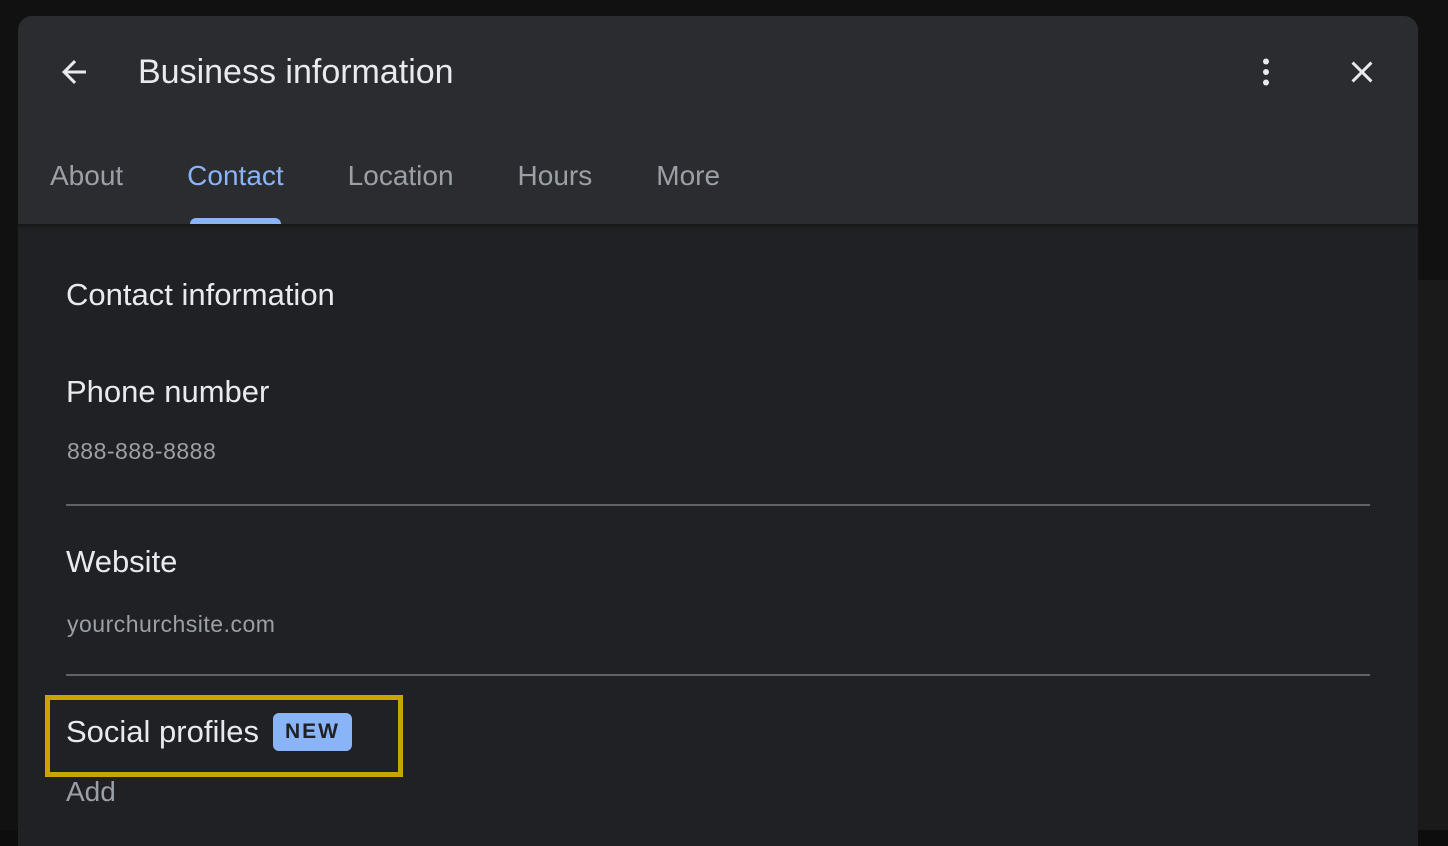 The height and width of the screenshot is (846, 1448). Describe the element at coordinates (200, 295) in the screenshot. I see `section-title: Contact information` at that location.